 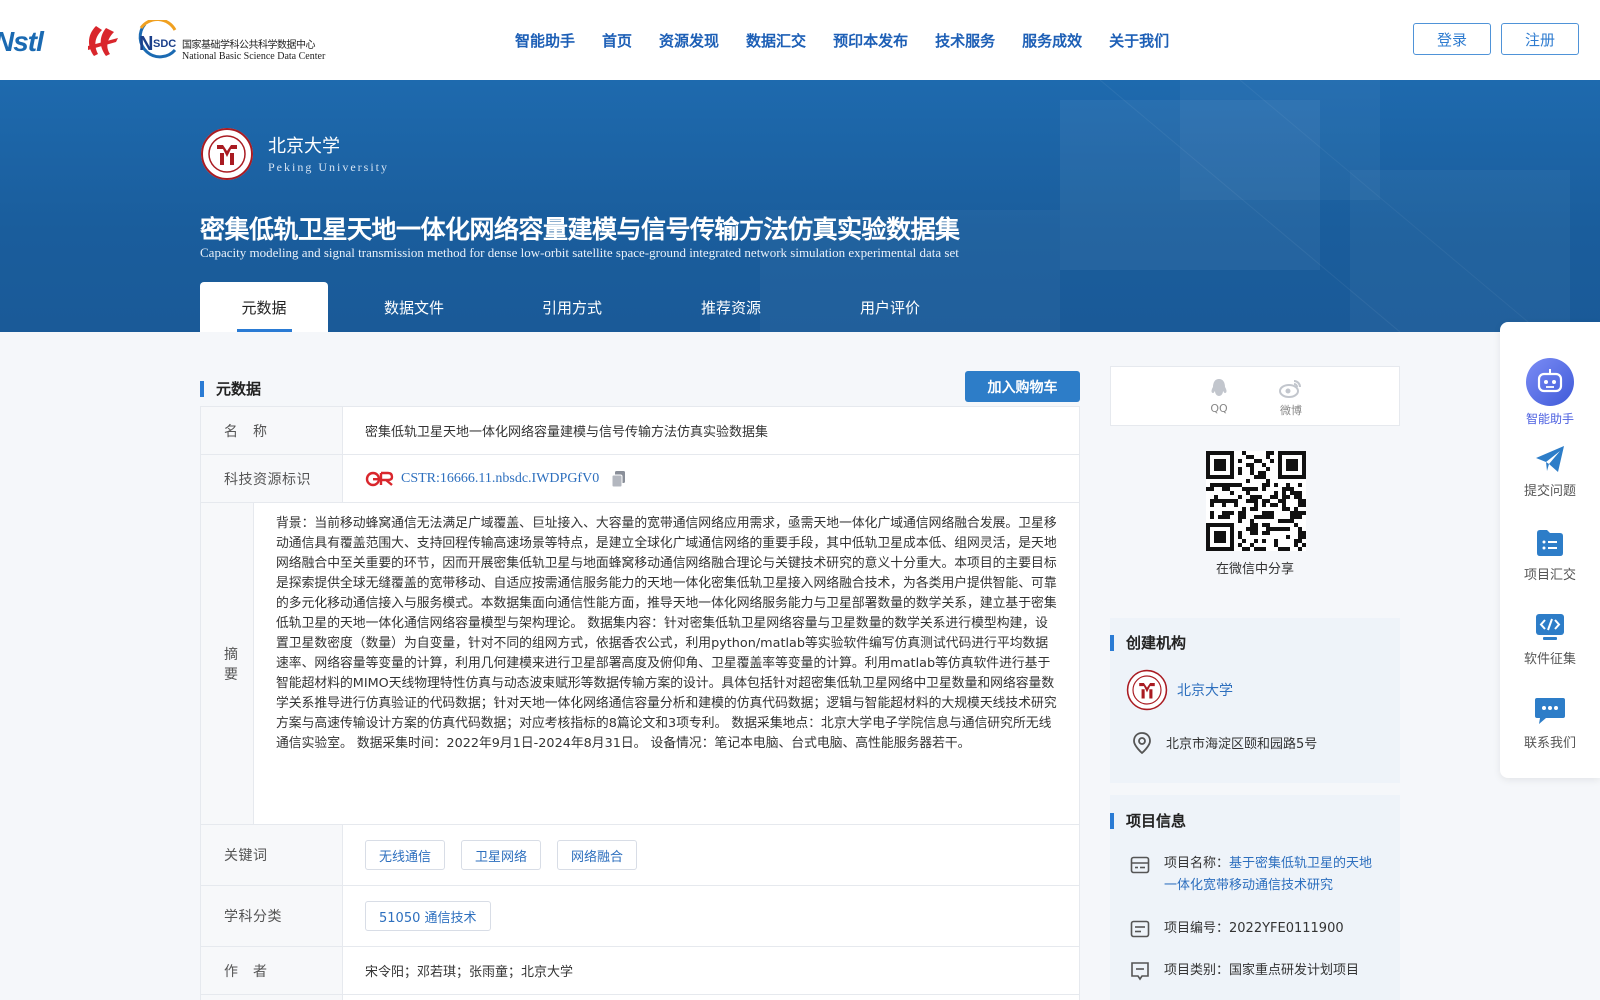 I want to click on float-software-label: 软件征集, so click(x=1549, y=659).